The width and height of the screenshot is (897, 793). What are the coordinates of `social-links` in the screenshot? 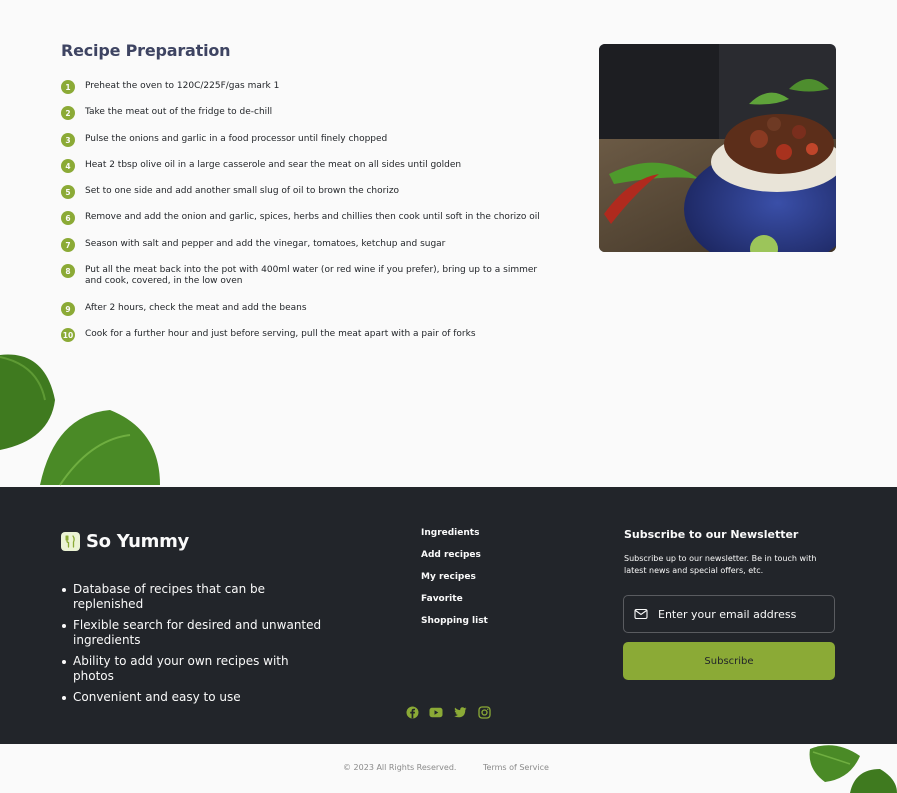 It's located at (453, 712).